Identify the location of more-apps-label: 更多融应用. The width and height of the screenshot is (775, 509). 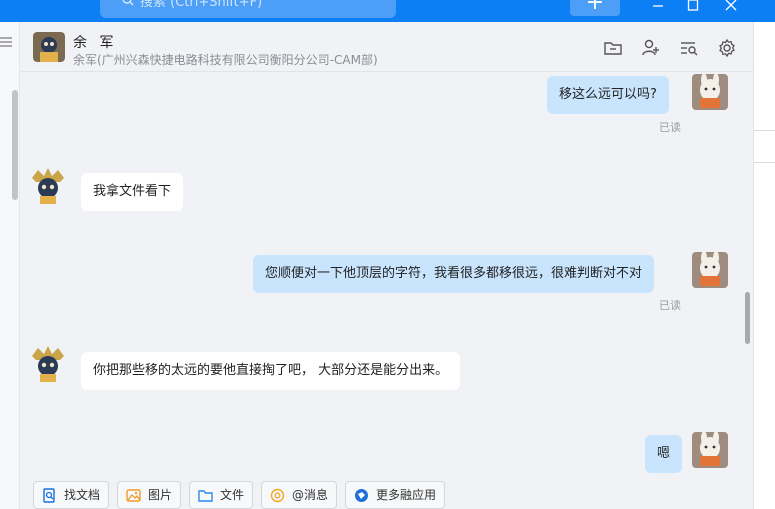
(406, 495).